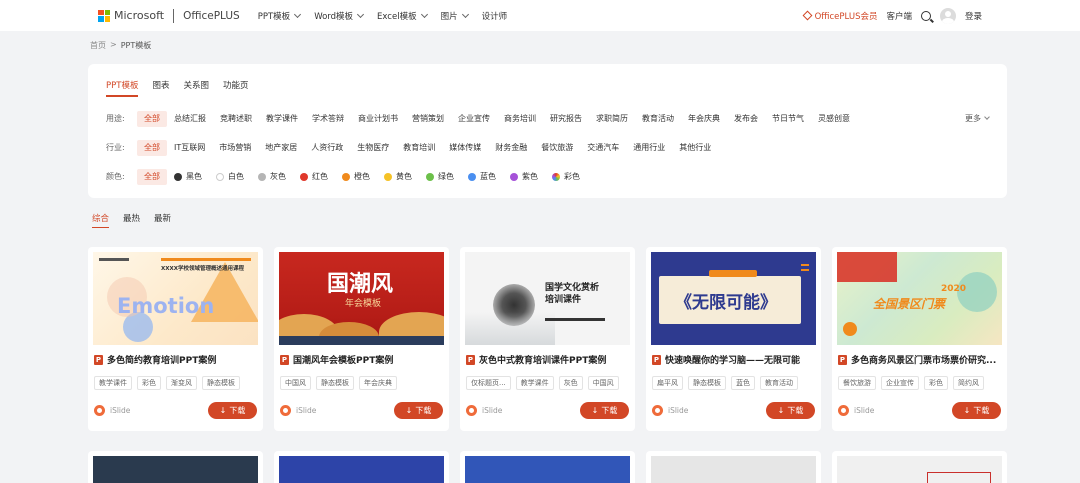 This screenshot has width=1080, height=483. Describe the element at coordinates (658, 119) in the screenshot. I see `filter-option-usage: 教育活动` at that location.